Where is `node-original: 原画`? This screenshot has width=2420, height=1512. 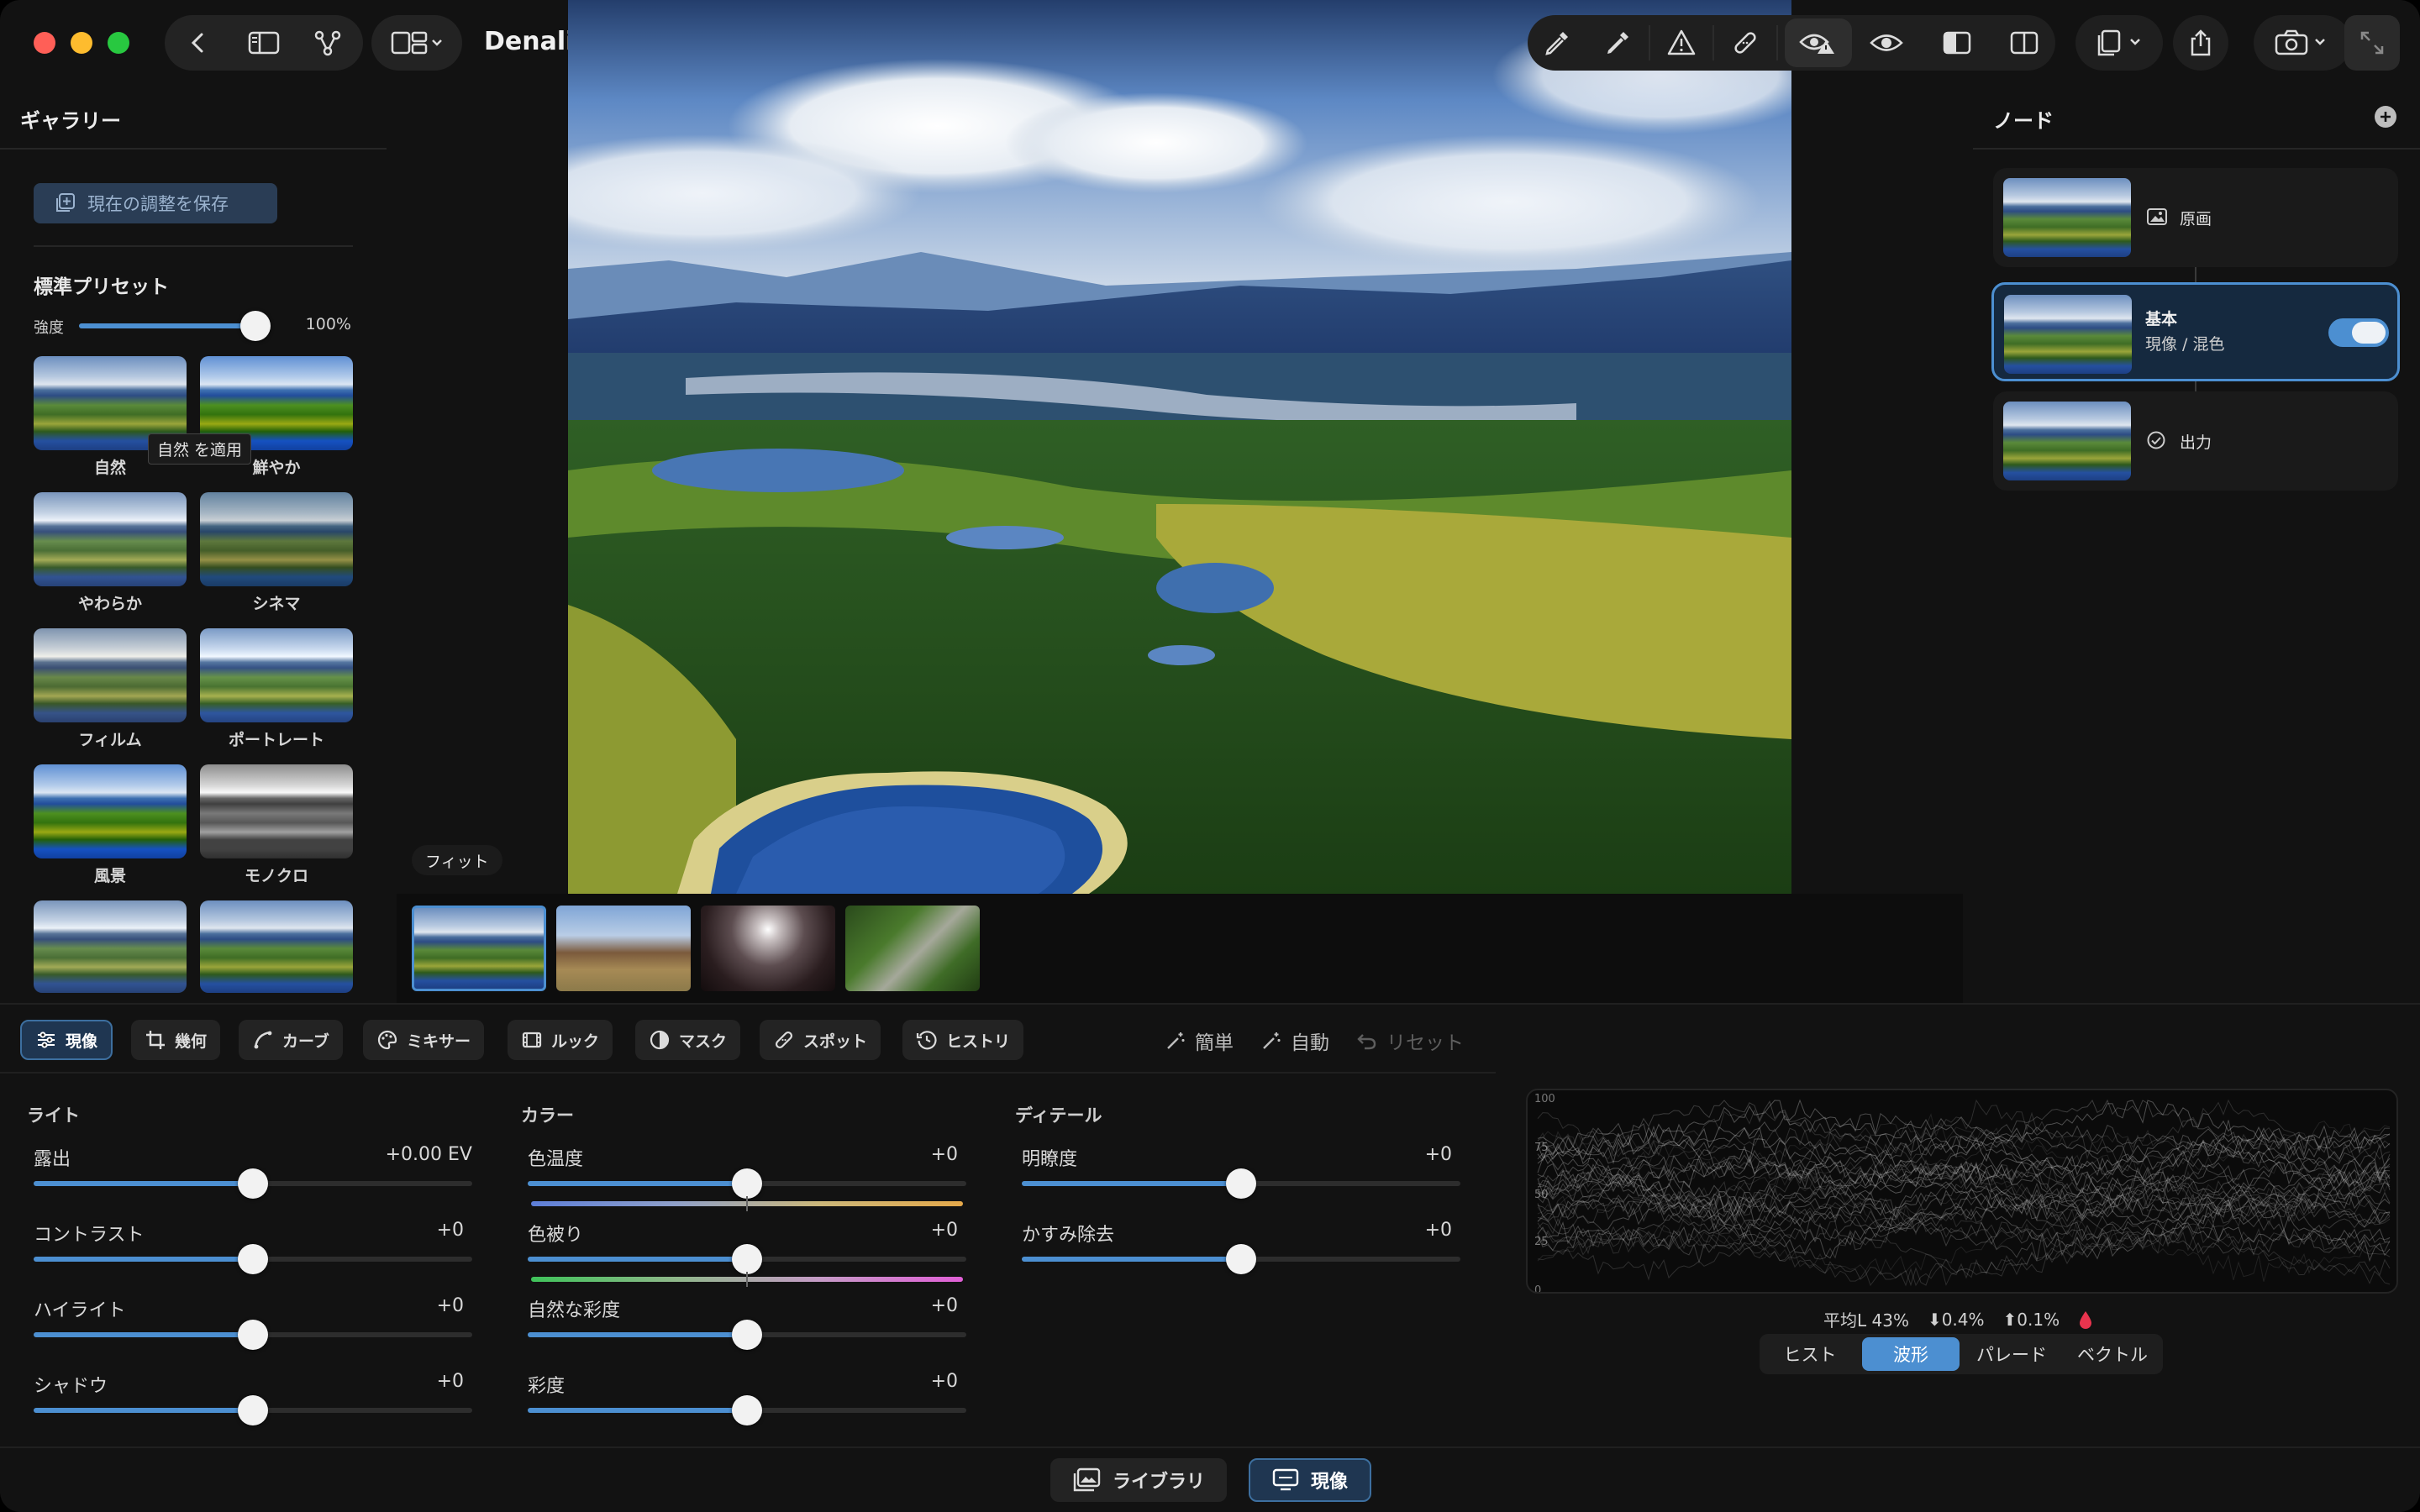
node-original: 原画 is located at coordinates (2195, 217).